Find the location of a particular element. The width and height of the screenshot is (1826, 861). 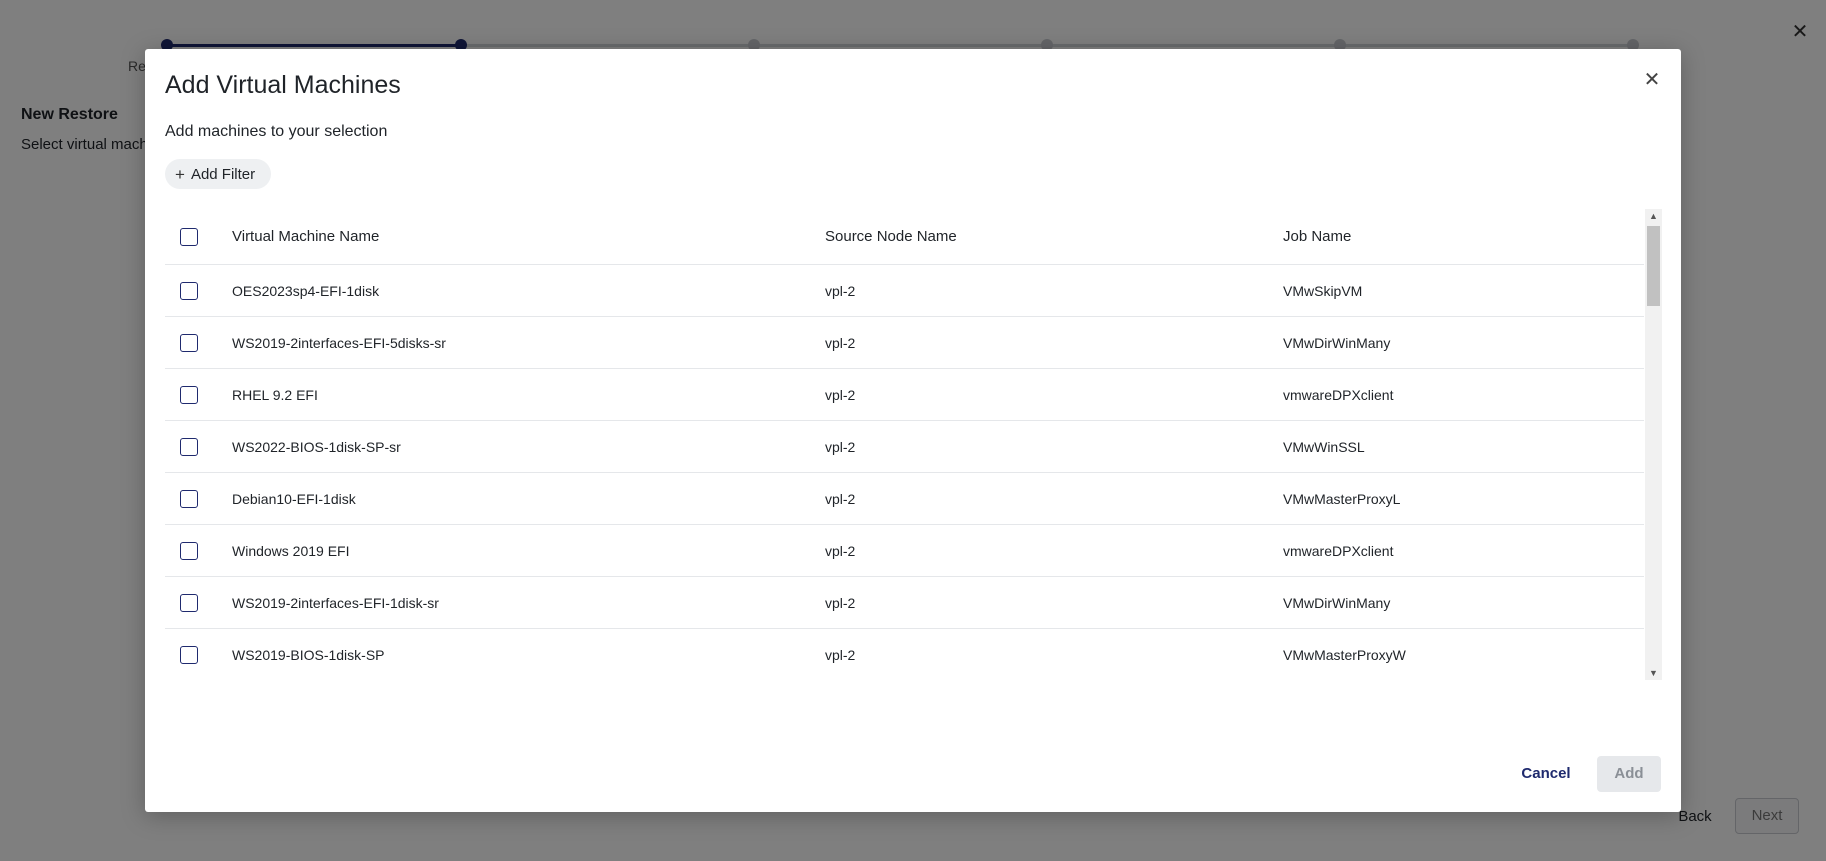

table-row: RHEL 9.2 EFI vpl-2 vmwareDPXclient is located at coordinates (904, 395).